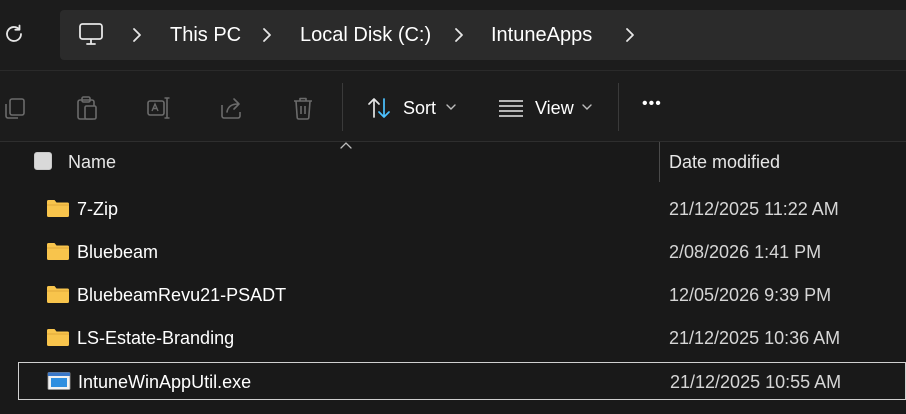  Describe the element at coordinates (156, 338) in the screenshot. I see `file-name: LS-Estate-Branding` at that location.